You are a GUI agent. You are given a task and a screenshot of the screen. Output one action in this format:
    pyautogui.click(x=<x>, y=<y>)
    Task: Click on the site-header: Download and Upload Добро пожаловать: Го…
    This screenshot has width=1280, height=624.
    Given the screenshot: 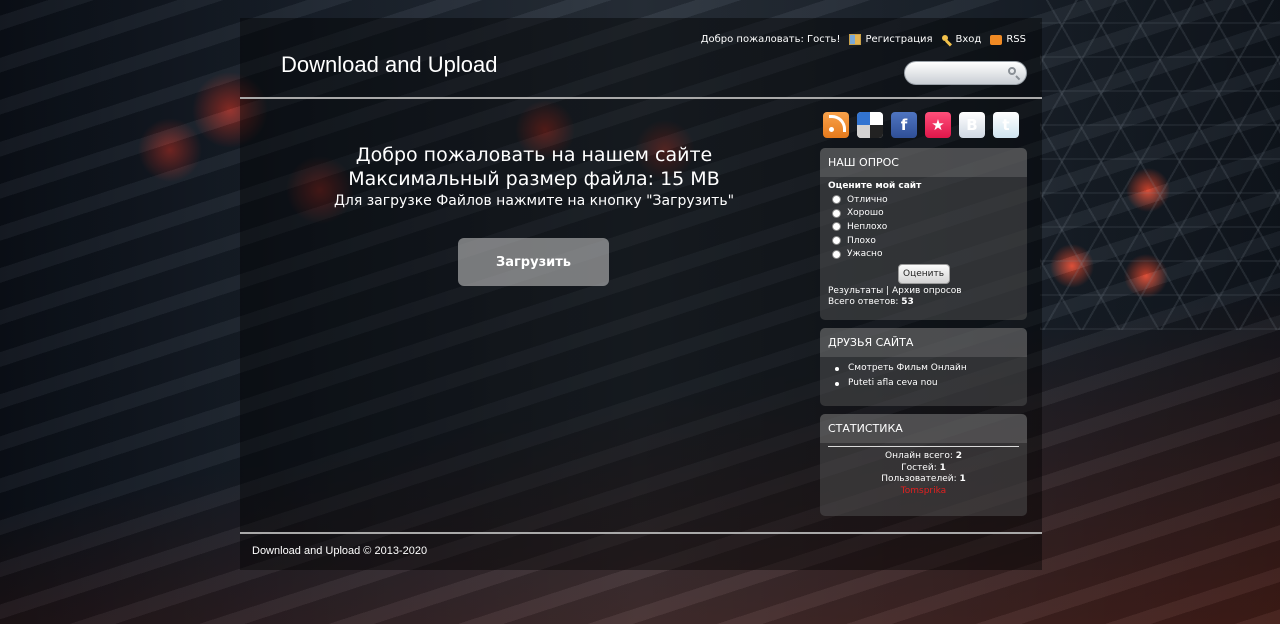 What is the action you would take?
    pyautogui.click(x=641, y=58)
    